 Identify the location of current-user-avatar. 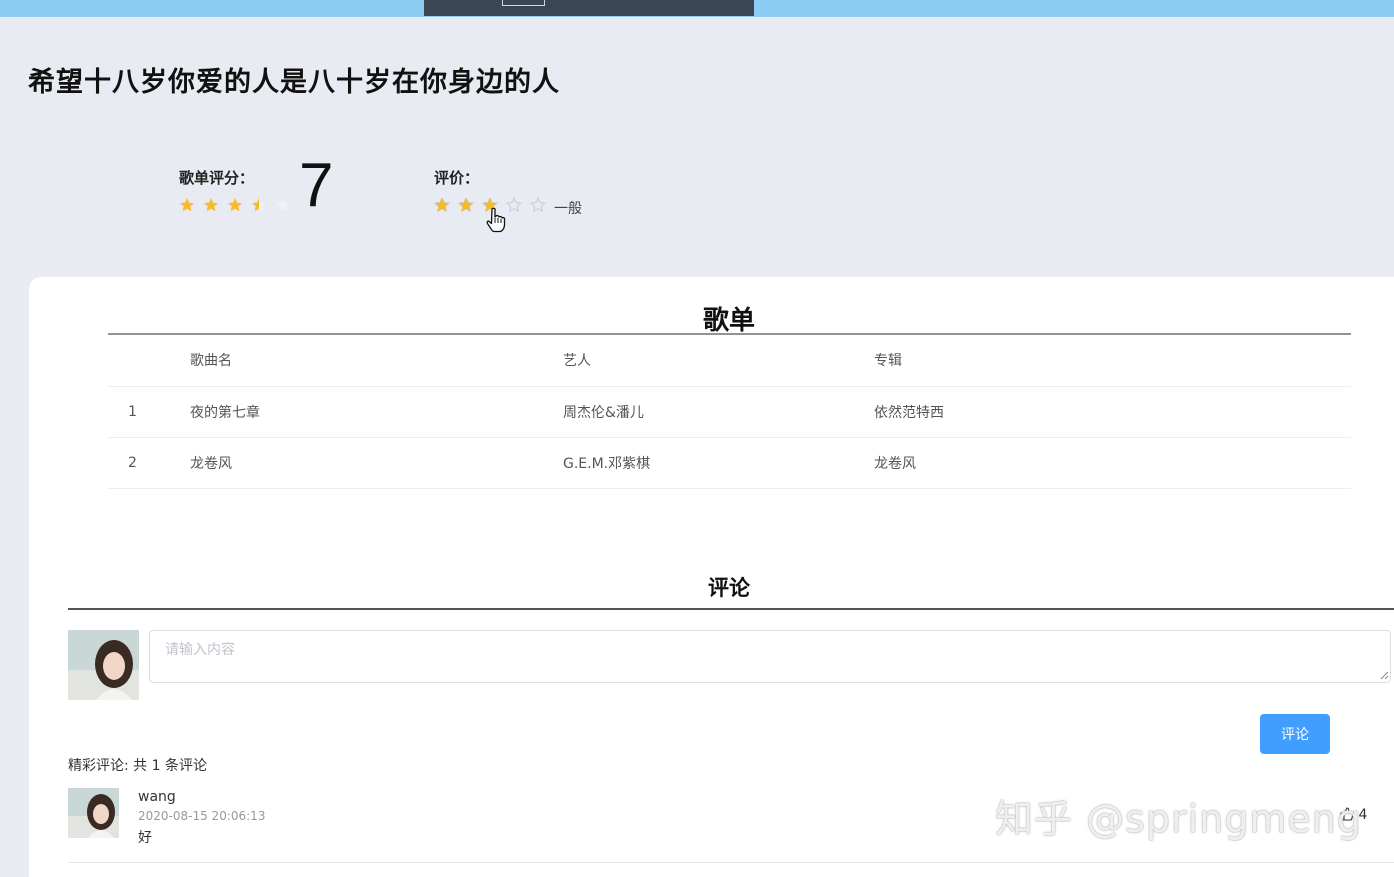
(103, 665).